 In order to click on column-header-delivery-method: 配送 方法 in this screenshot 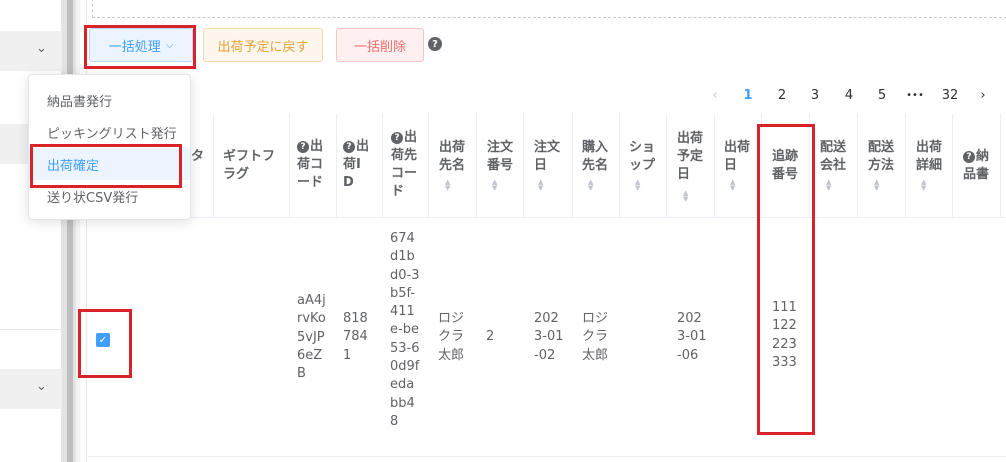, I will do `click(881, 157)`.